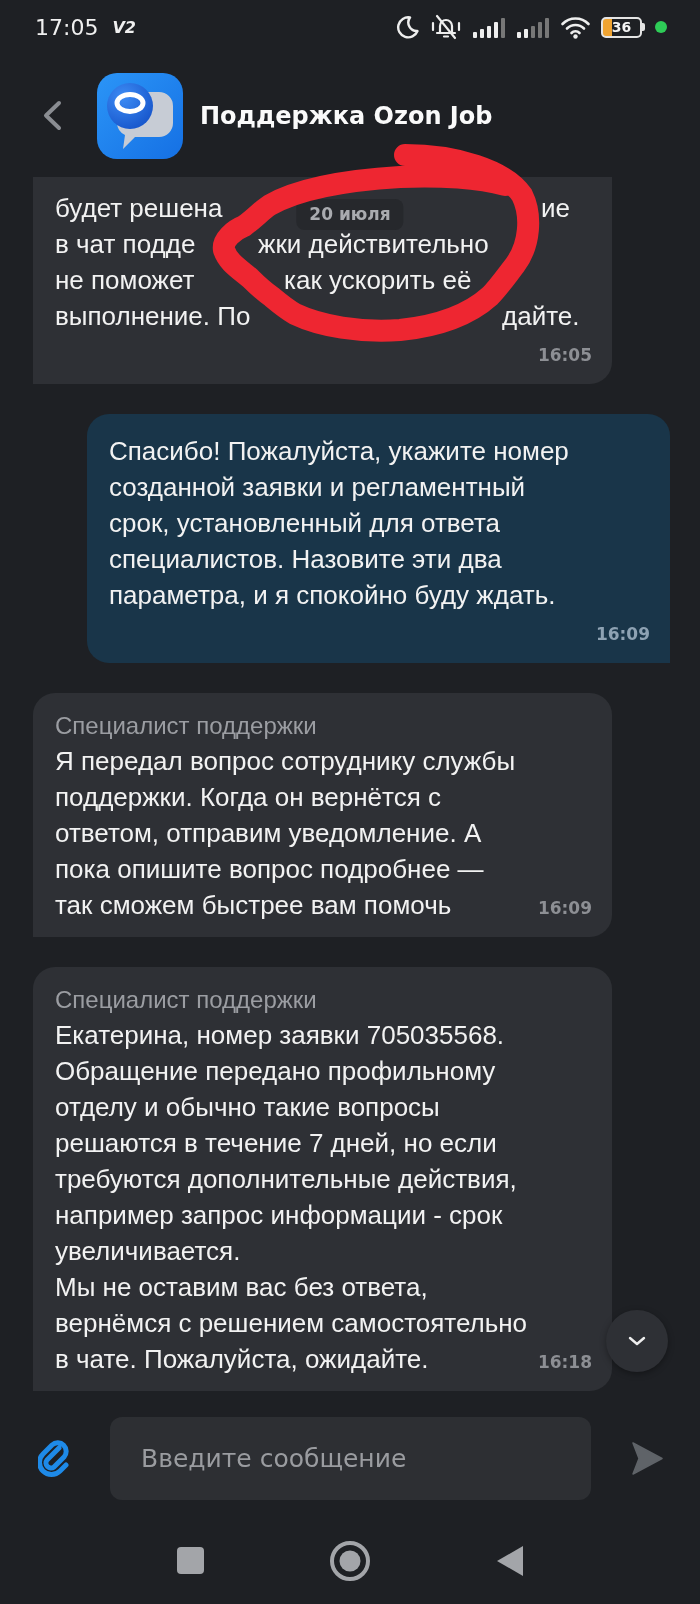 Image resolution: width=700 pixels, height=1604 pixels. What do you see at coordinates (564, 355) in the screenshot?
I see `message-time: 16:05` at bounding box center [564, 355].